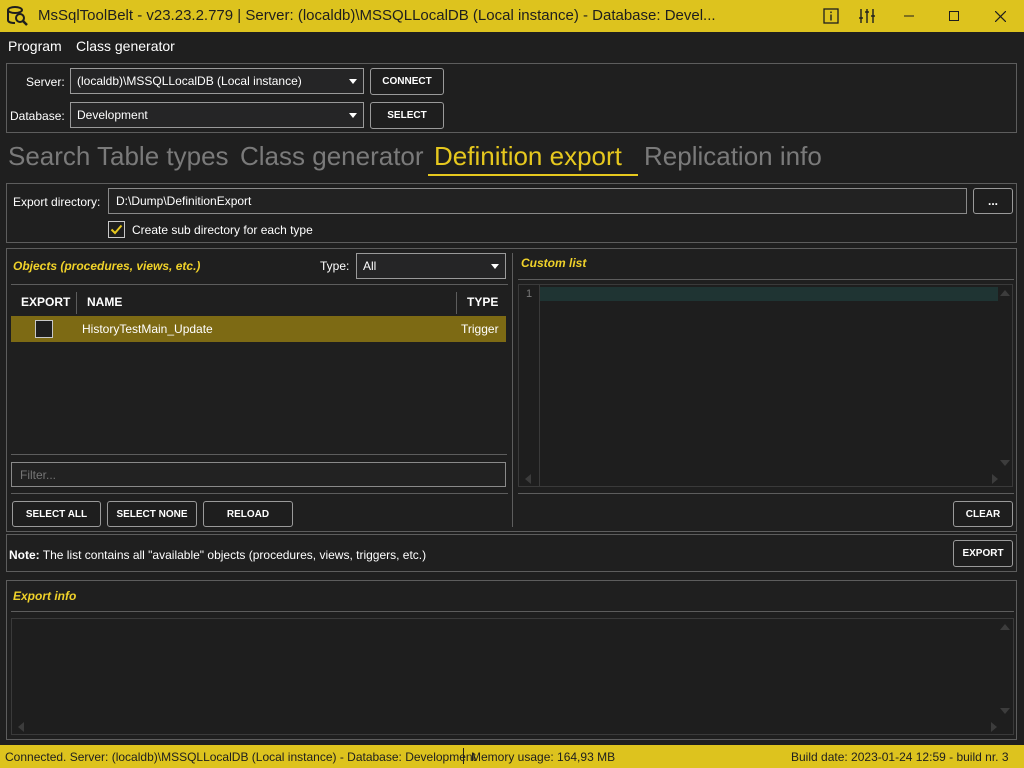 The height and width of the screenshot is (768, 1024). I want to click on row-type: Trigger, so click(480, 329).